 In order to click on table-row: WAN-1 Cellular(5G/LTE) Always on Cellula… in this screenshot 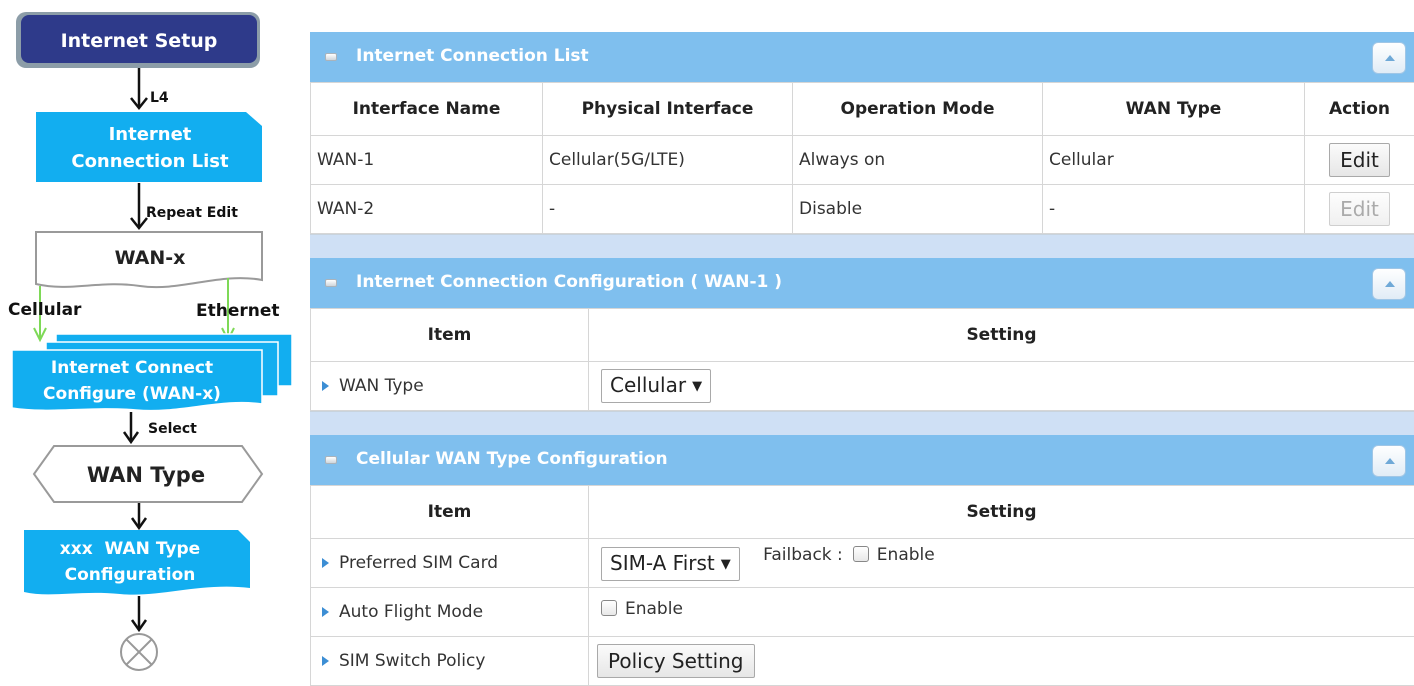, I will do `click(862, 160)`.